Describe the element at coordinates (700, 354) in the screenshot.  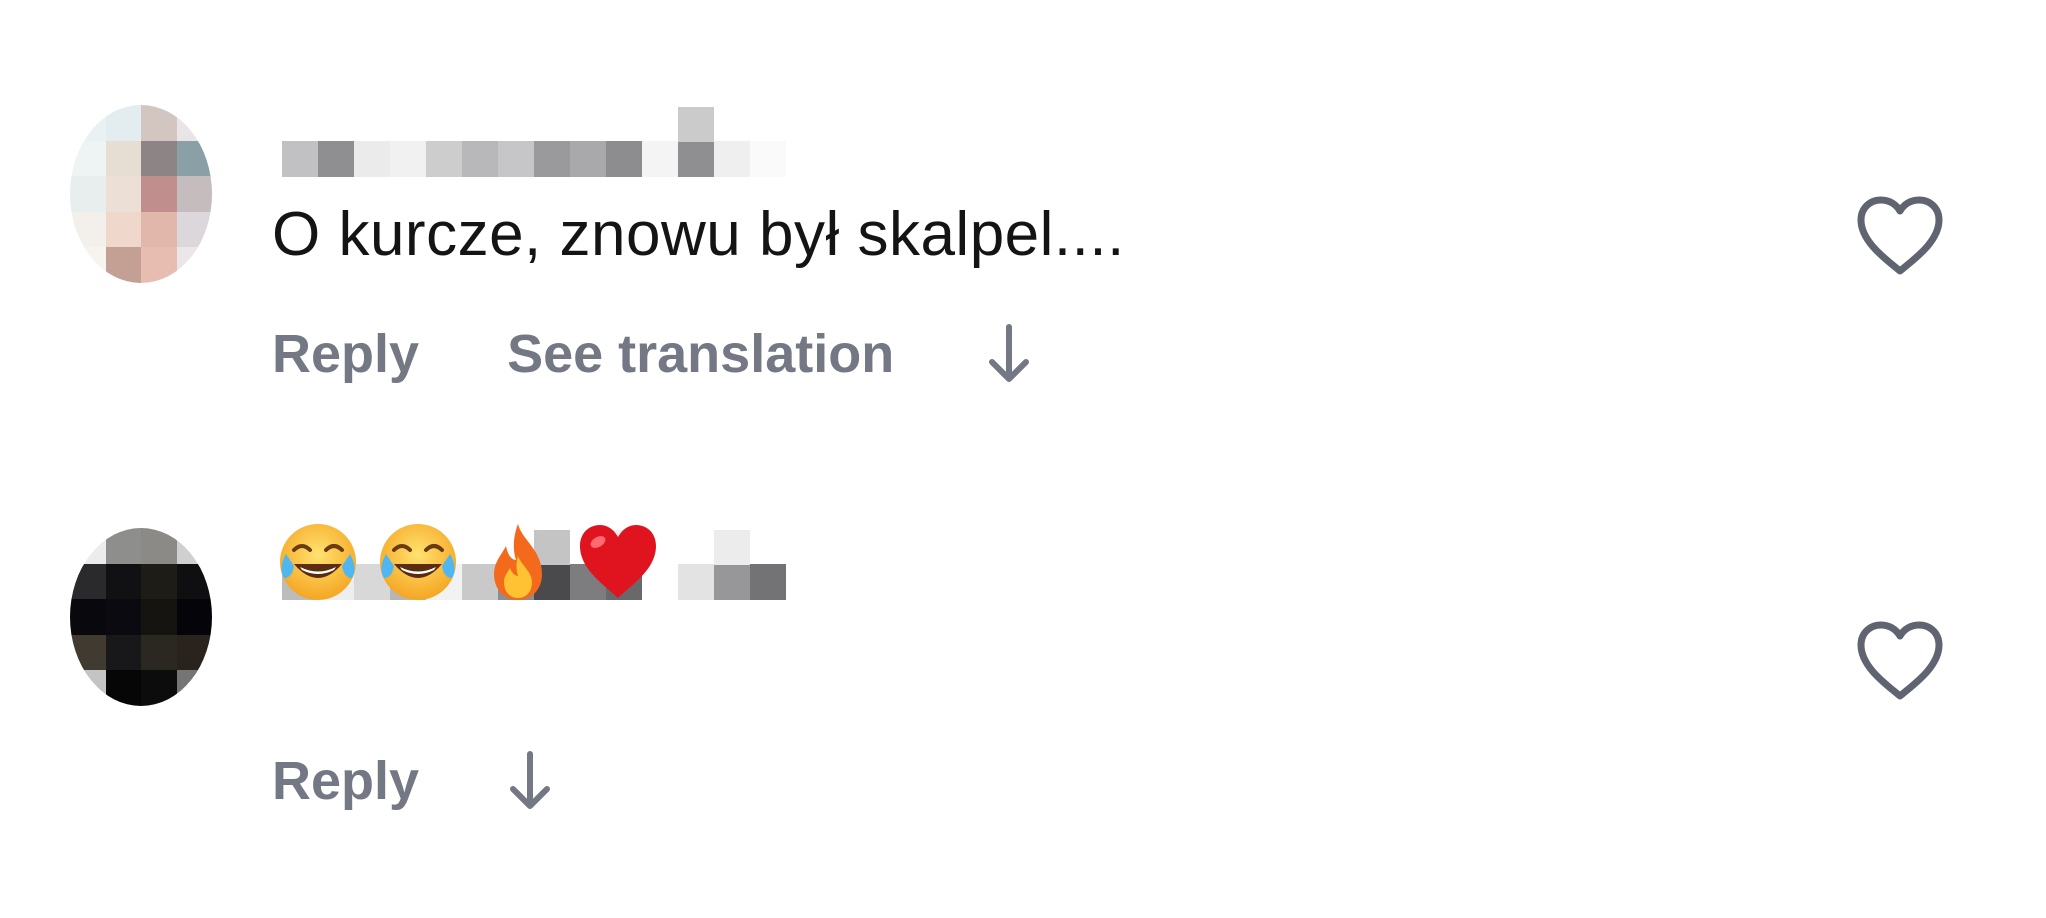
I see `see-translation-button: See translation` at that location.